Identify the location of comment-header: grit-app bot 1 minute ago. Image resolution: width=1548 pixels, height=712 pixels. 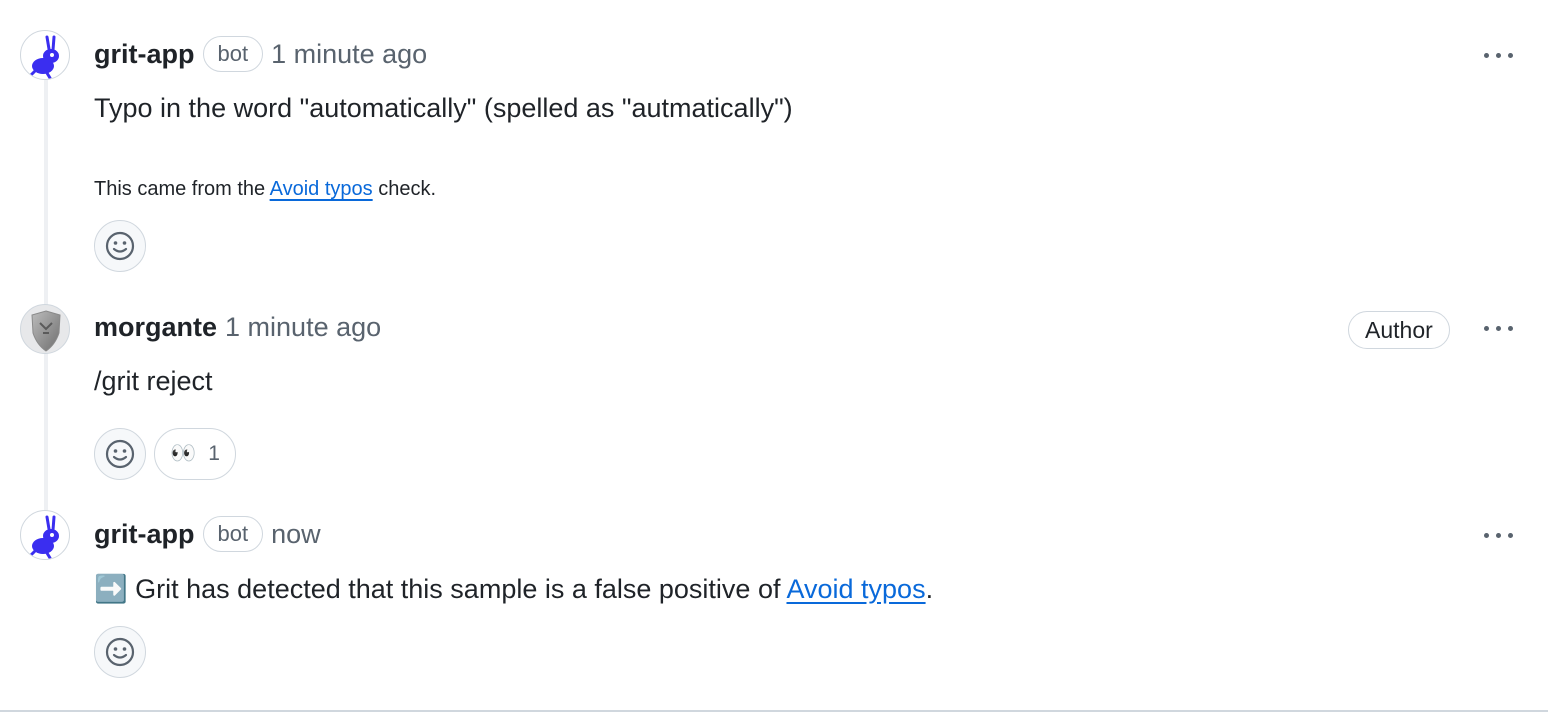
(260, 54).